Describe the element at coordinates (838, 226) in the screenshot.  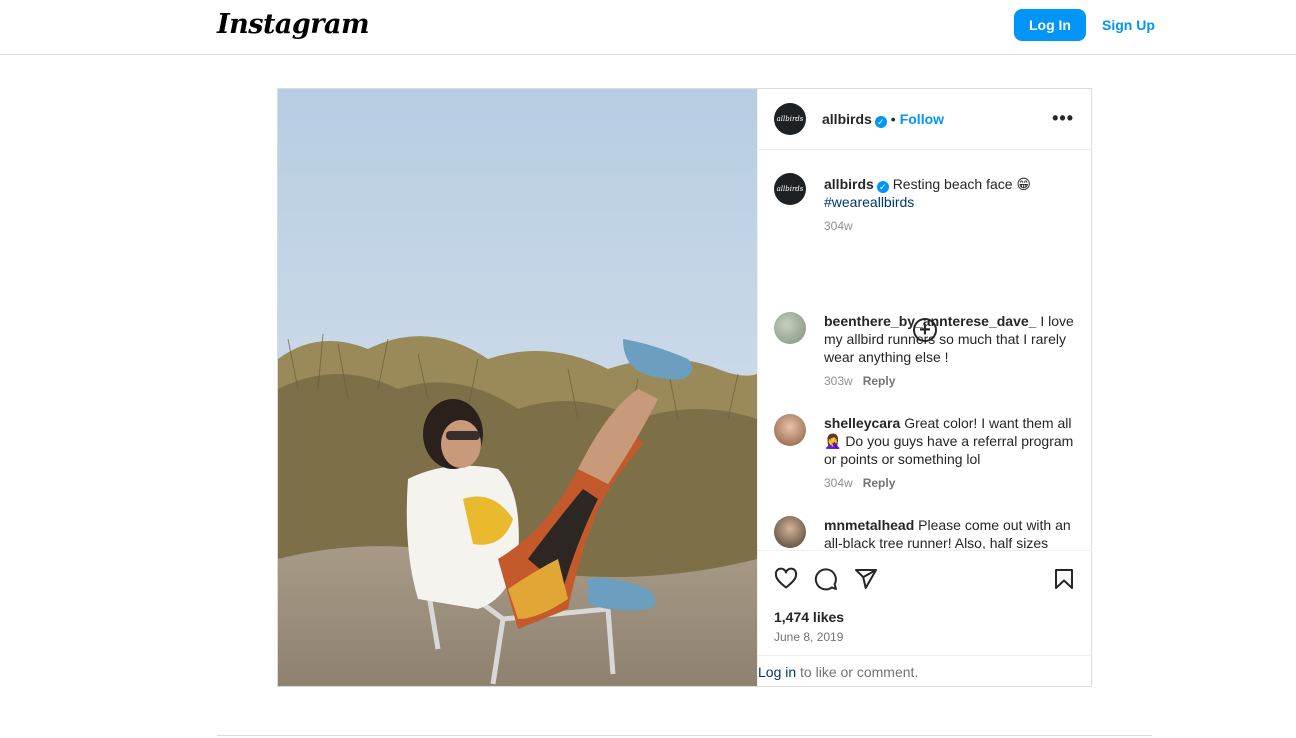
I see `caption-age: 304w` at that location.